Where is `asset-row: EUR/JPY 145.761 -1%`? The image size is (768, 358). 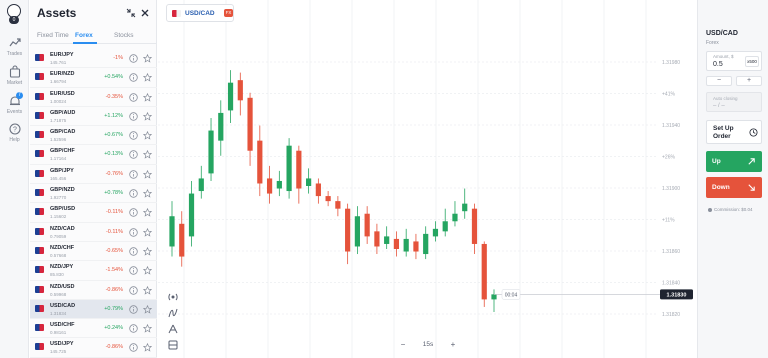 asset-row: EUR/JPY 145.761 -1% is located at coordinates (93, 59).